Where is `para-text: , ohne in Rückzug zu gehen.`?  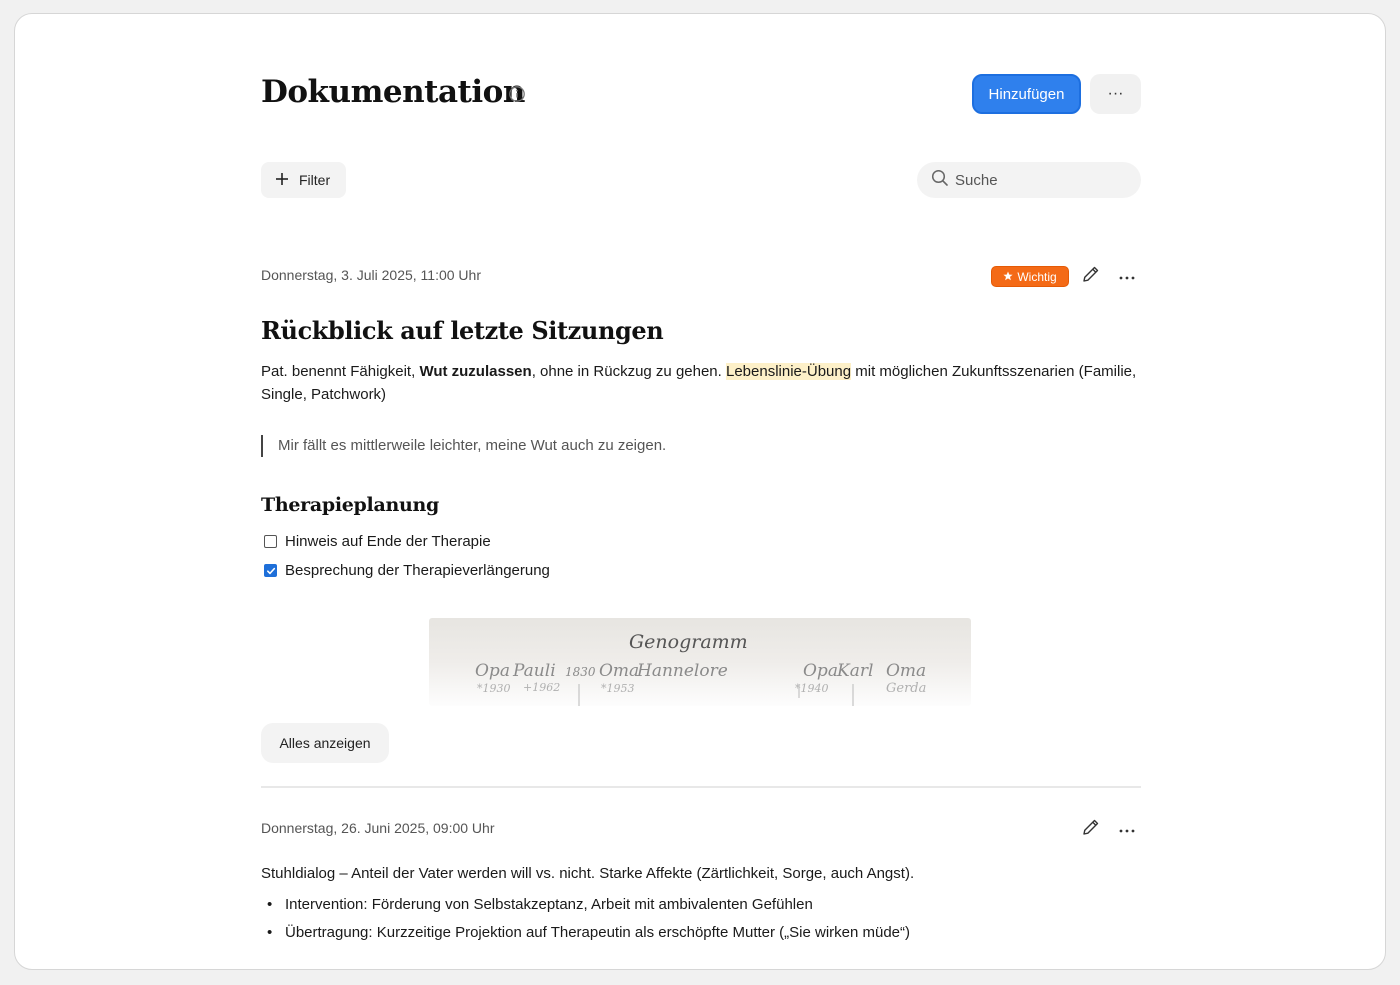 para-text: , ohne in Rückzug zu gehen. is located at coordinates (628, 371).